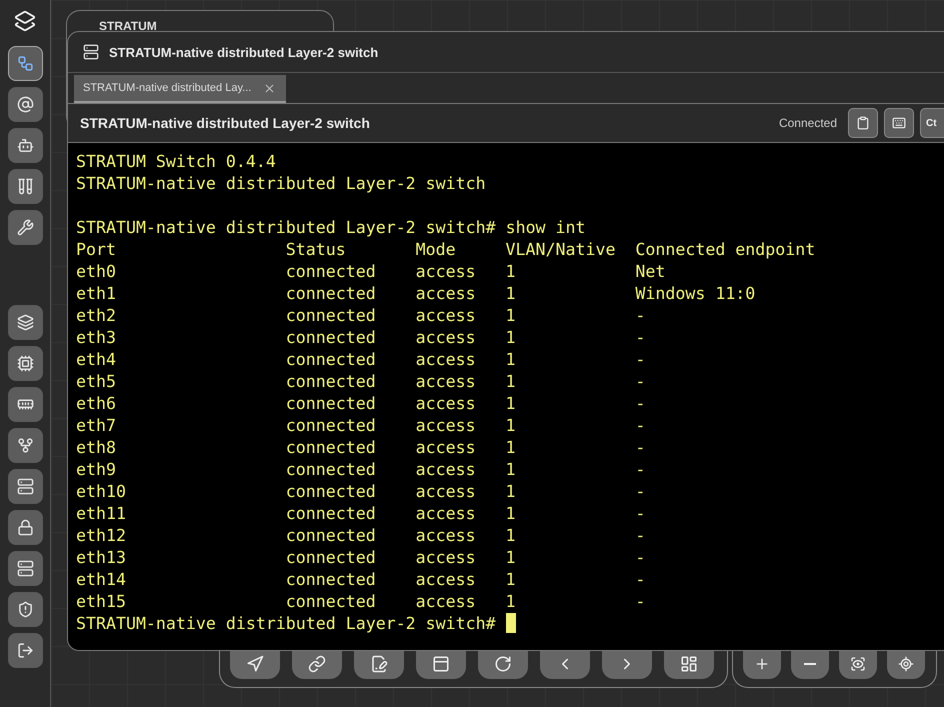  I want to click on table-cell: eth14, so click(101, 579).